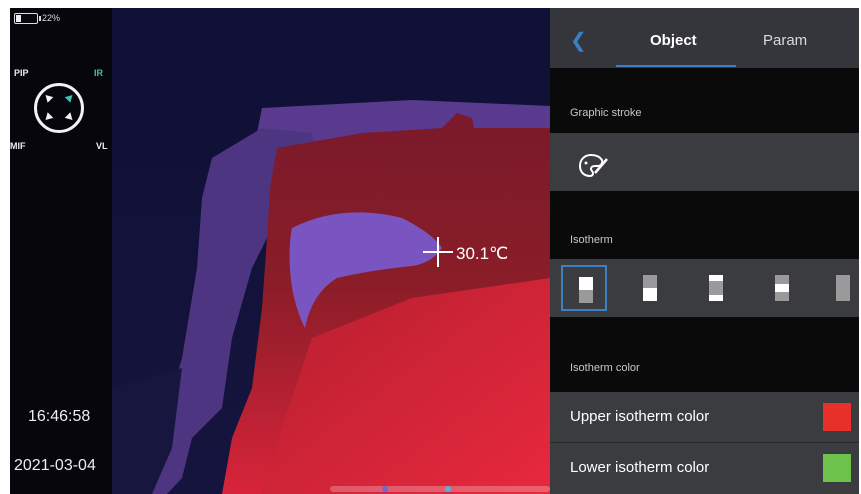  What do you see at coordinates (605, 368) in the screenshot?
I see `isotherm-color-heading: Isotherm color` at bounding box center [605, 368].